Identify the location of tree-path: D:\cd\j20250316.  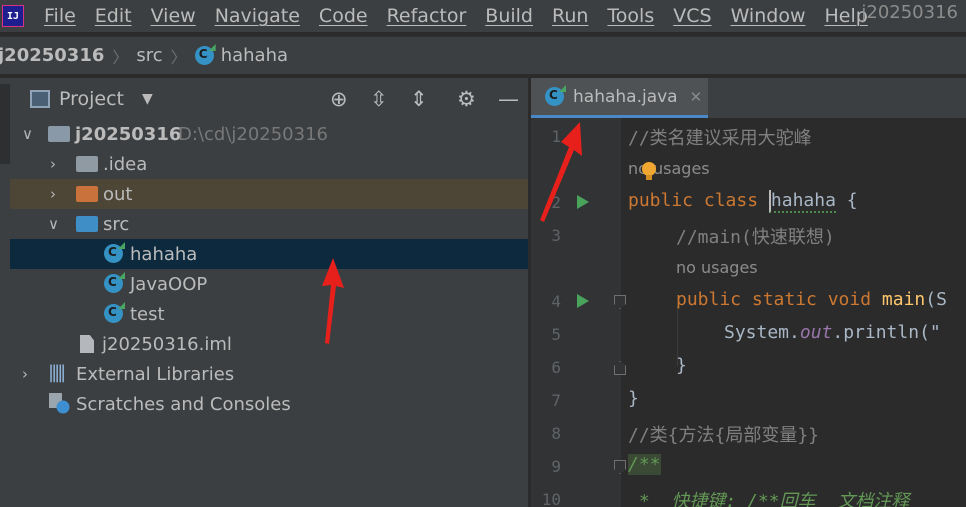
(253, 134).